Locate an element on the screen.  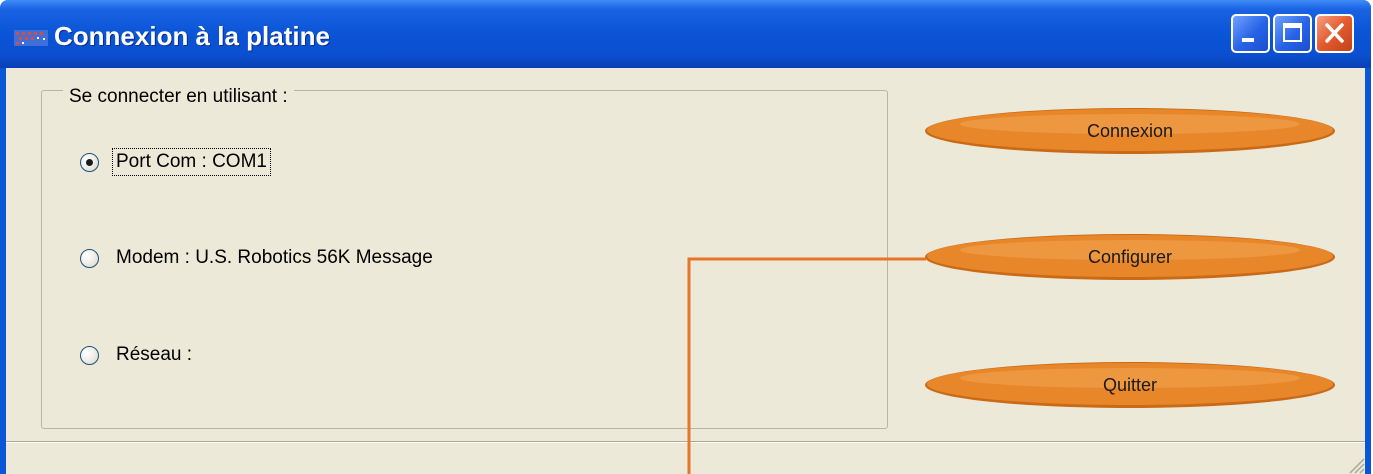
configure-button: Configurer is located at coordinates (1130, 257).